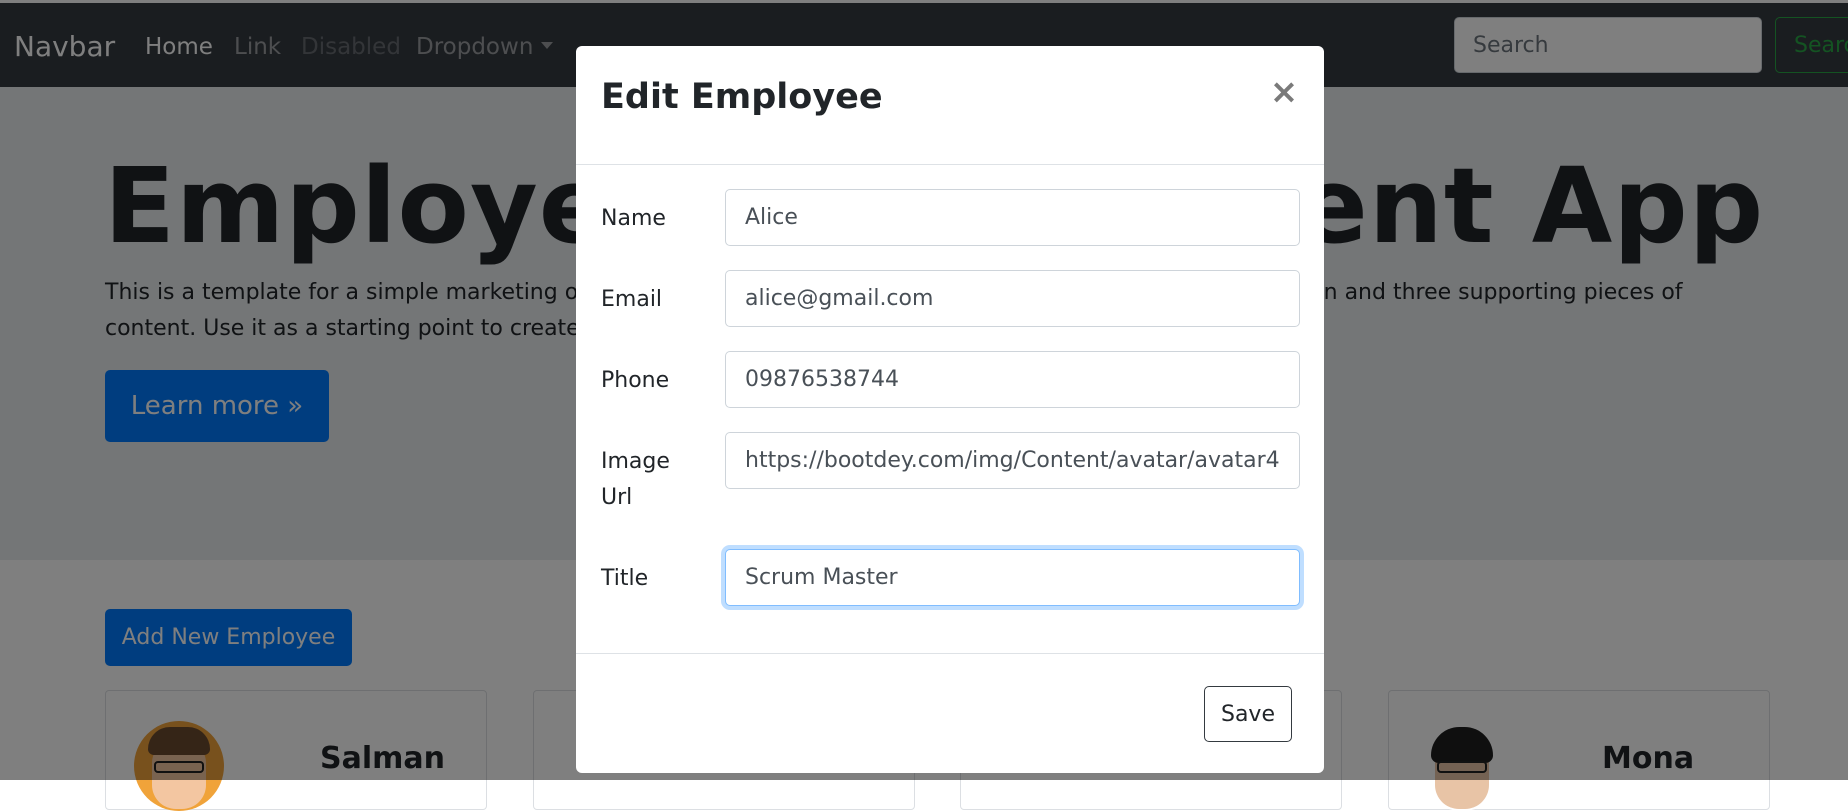 Image resolution: width=1848 pixels, height=811 pixels. I want to click on modal-footer: Save, so click(950, 713).